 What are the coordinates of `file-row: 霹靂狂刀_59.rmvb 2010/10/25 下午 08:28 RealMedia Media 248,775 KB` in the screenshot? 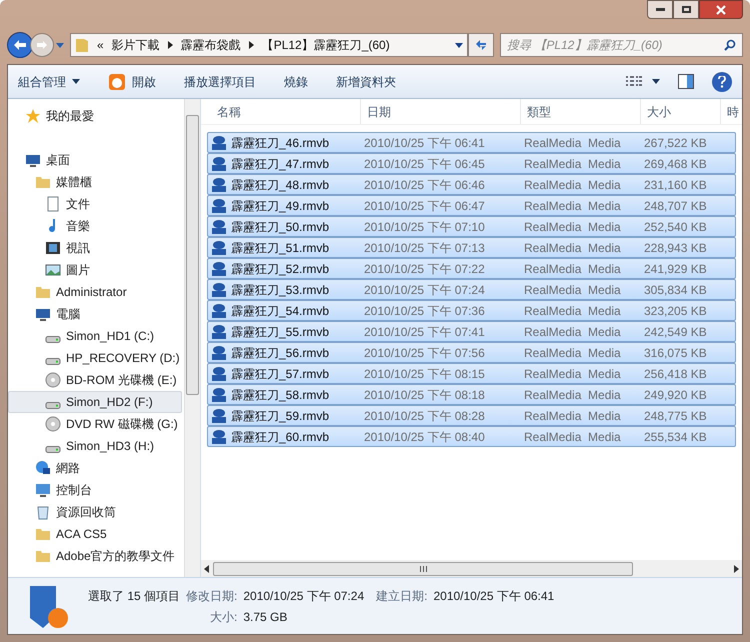 It's located at (471, 415).